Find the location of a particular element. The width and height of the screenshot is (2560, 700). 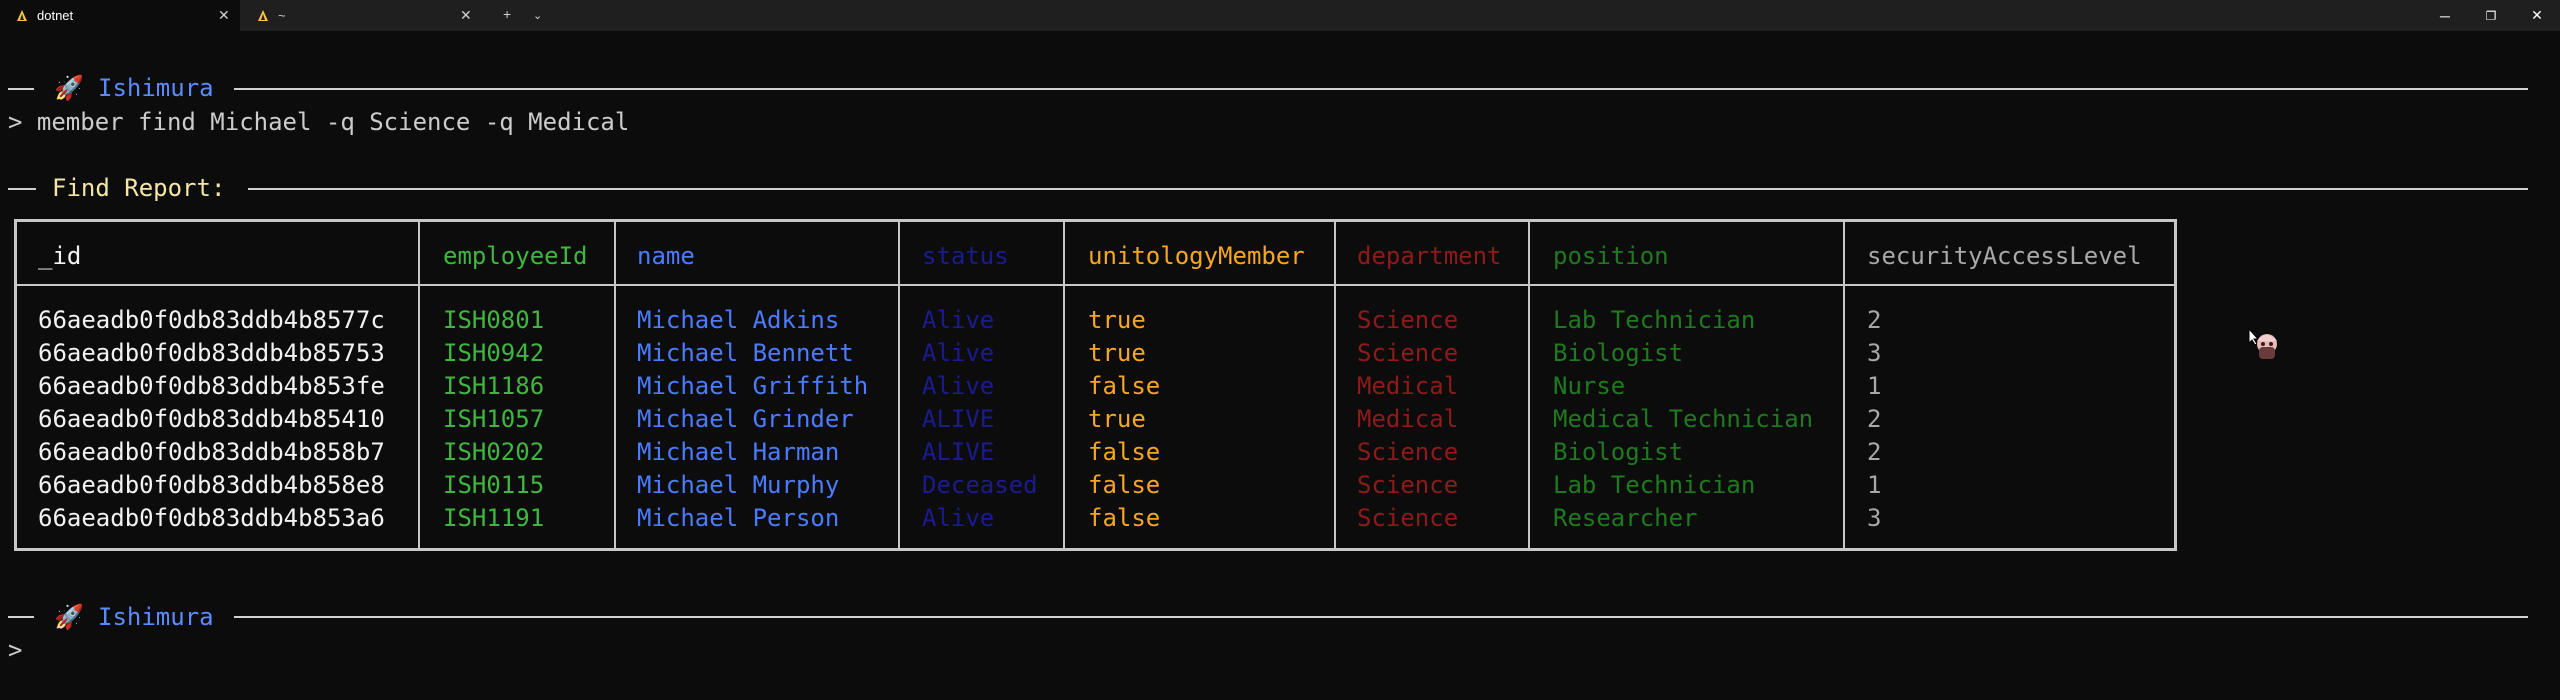

report-rule-right is located at coordinates (1388, 189).